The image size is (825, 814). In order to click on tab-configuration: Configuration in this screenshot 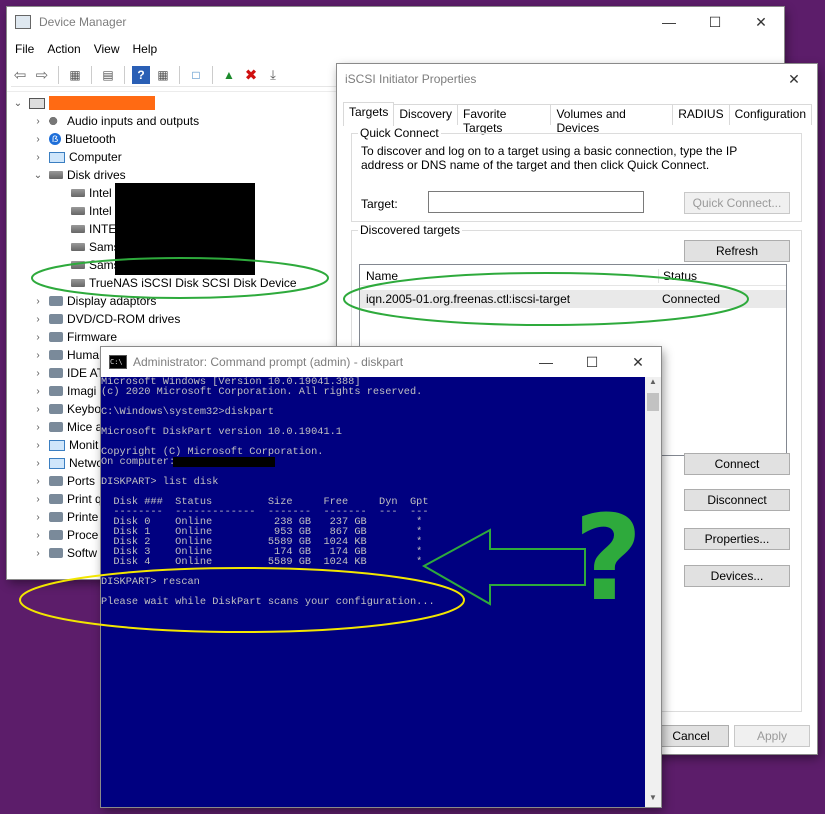, I will do `click(770, 114)`.